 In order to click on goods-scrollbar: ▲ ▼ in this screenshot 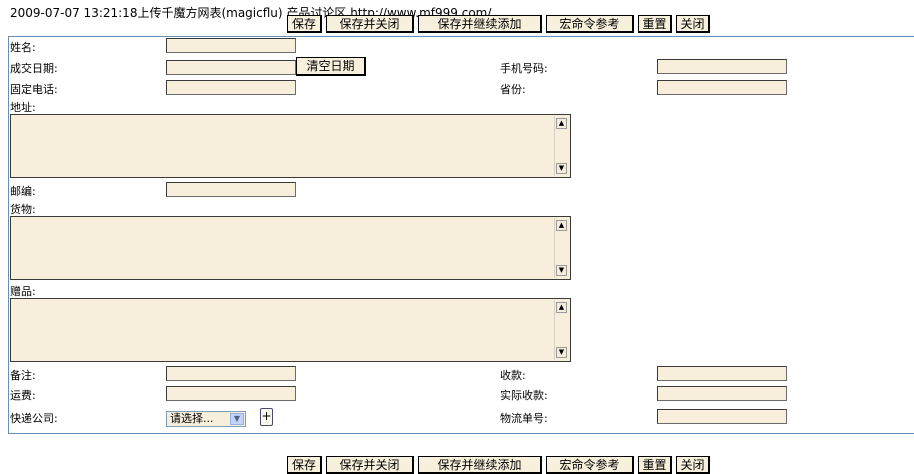, I will do `click(561, 248)`.